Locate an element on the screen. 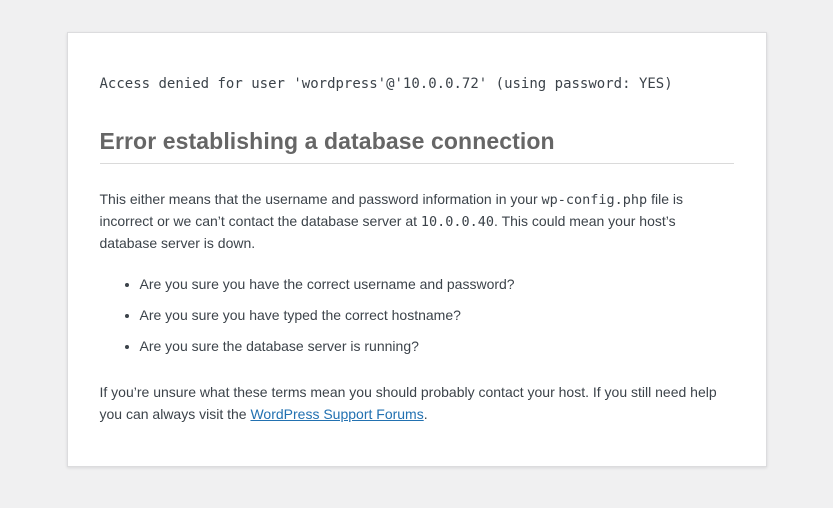 This screenshot has height=508, width=833. help-text-after-link: . is located at coordinates (425, 413).